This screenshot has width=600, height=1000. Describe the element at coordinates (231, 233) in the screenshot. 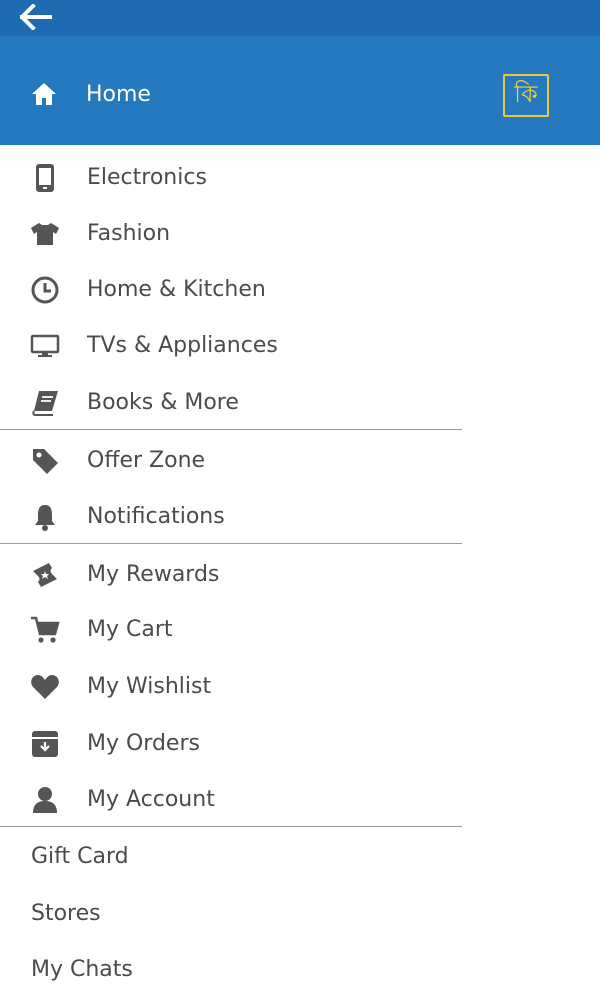

I see `menu-item-fashion: Fashion` at that location.